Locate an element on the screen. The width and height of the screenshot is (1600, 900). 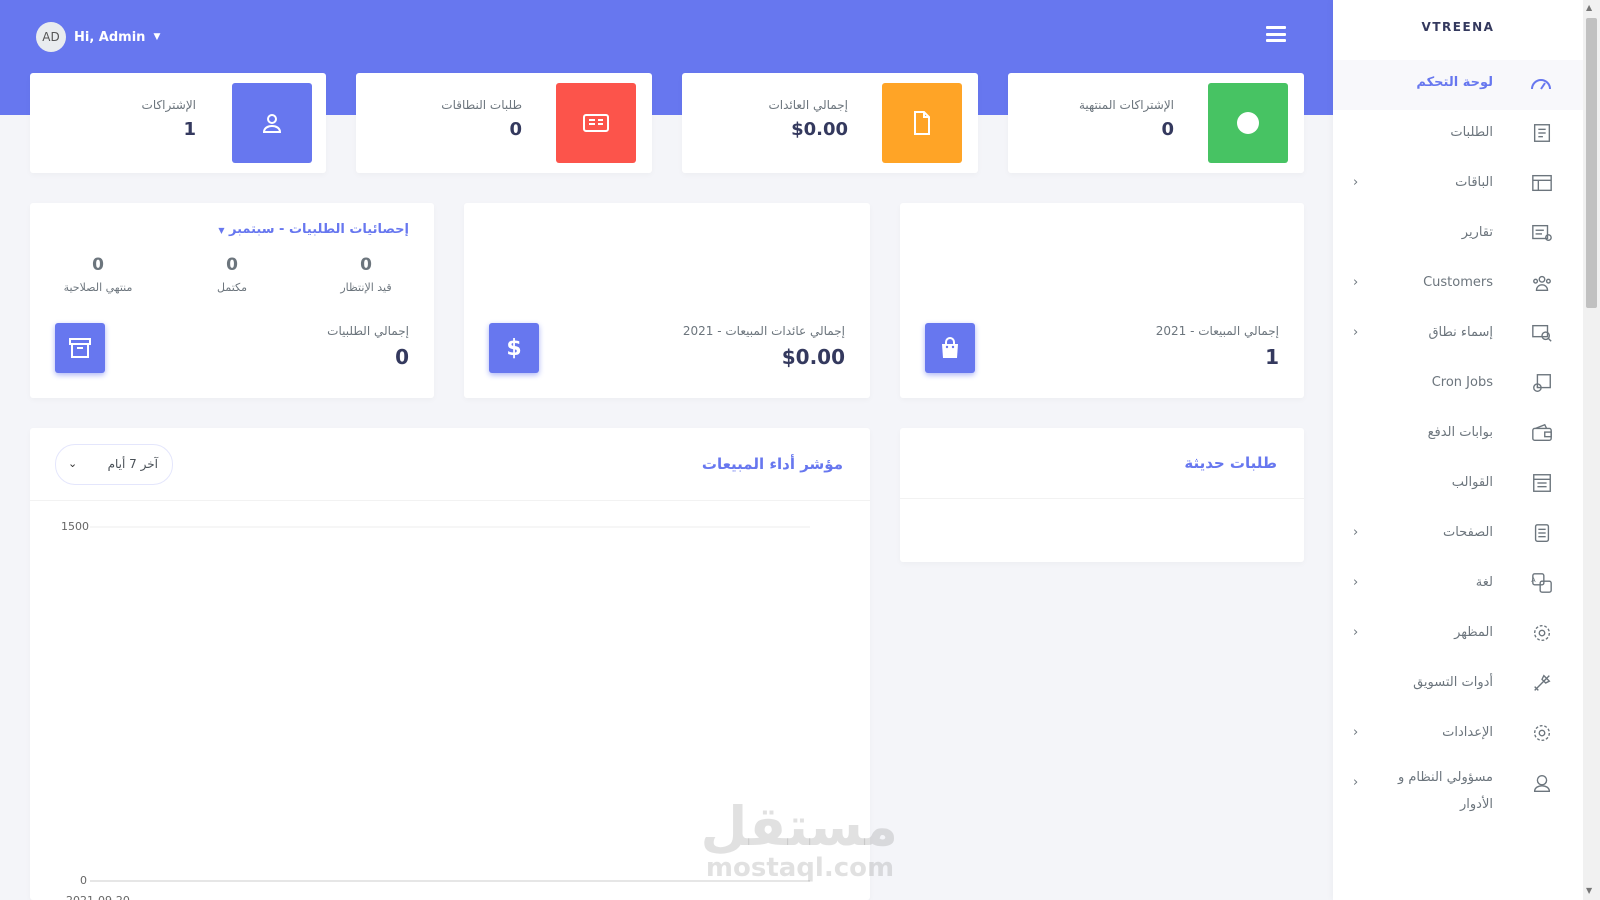
sidebar-item-label: أدوات التسويق is located at coordinates (1453, 682).